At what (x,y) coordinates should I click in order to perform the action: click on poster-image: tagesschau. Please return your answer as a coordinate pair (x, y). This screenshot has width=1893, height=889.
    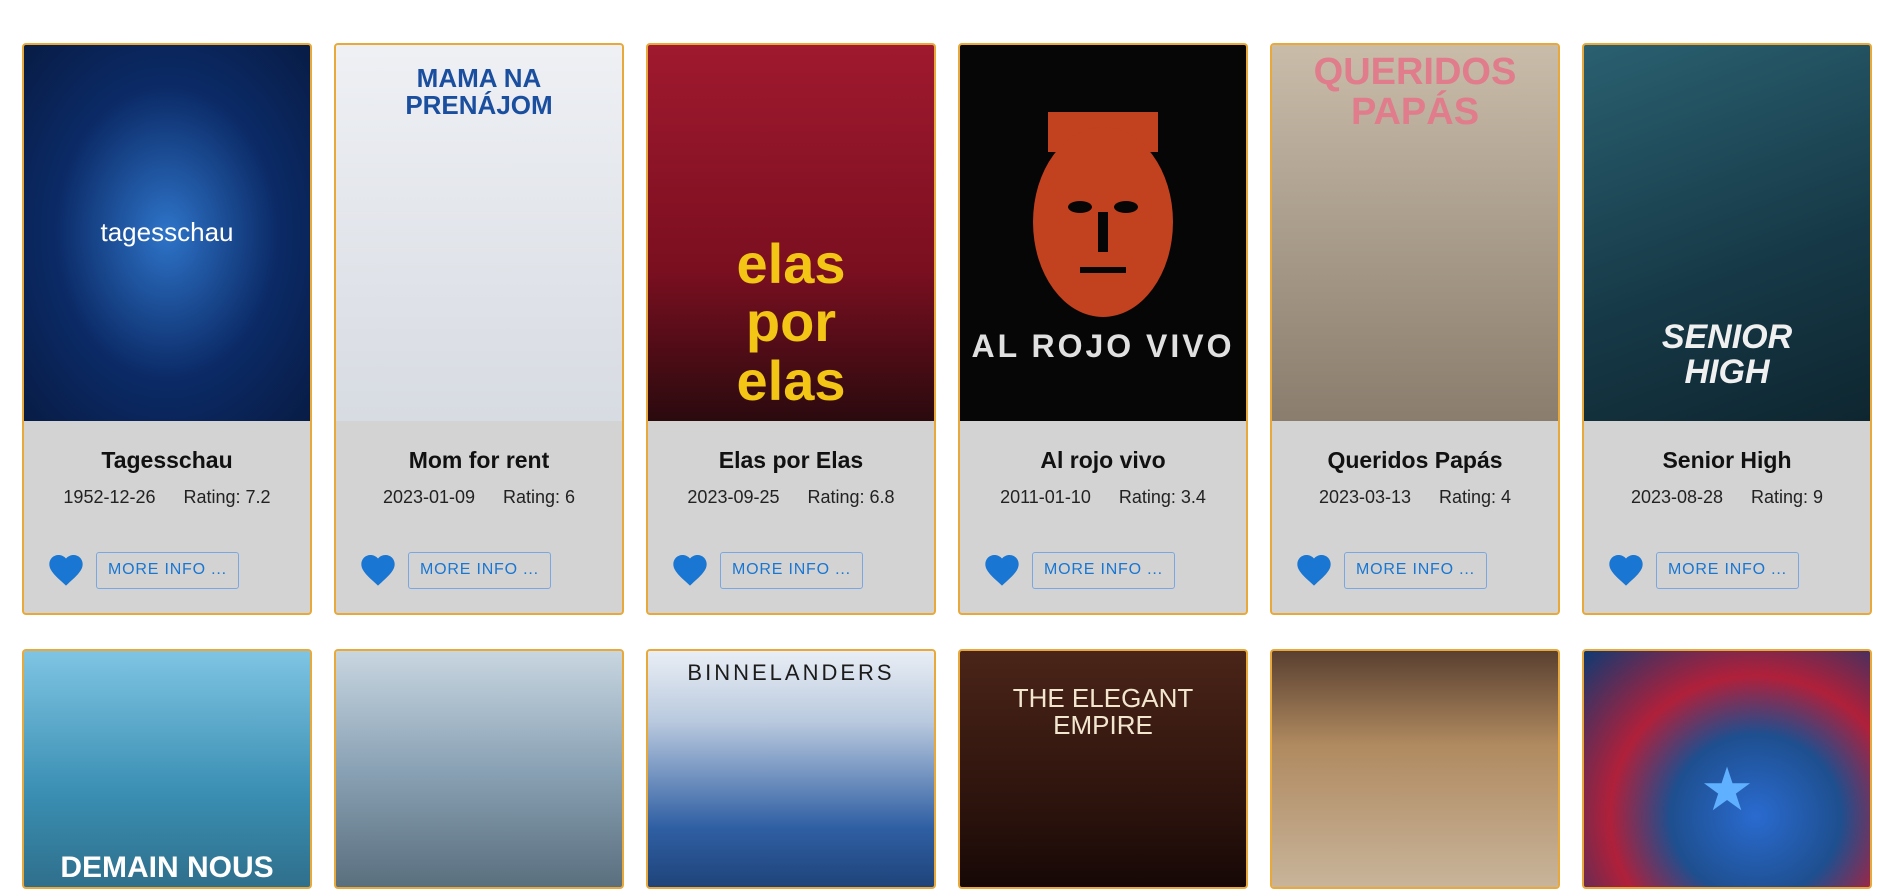
    Looking at the image, I should click on (167, 233).